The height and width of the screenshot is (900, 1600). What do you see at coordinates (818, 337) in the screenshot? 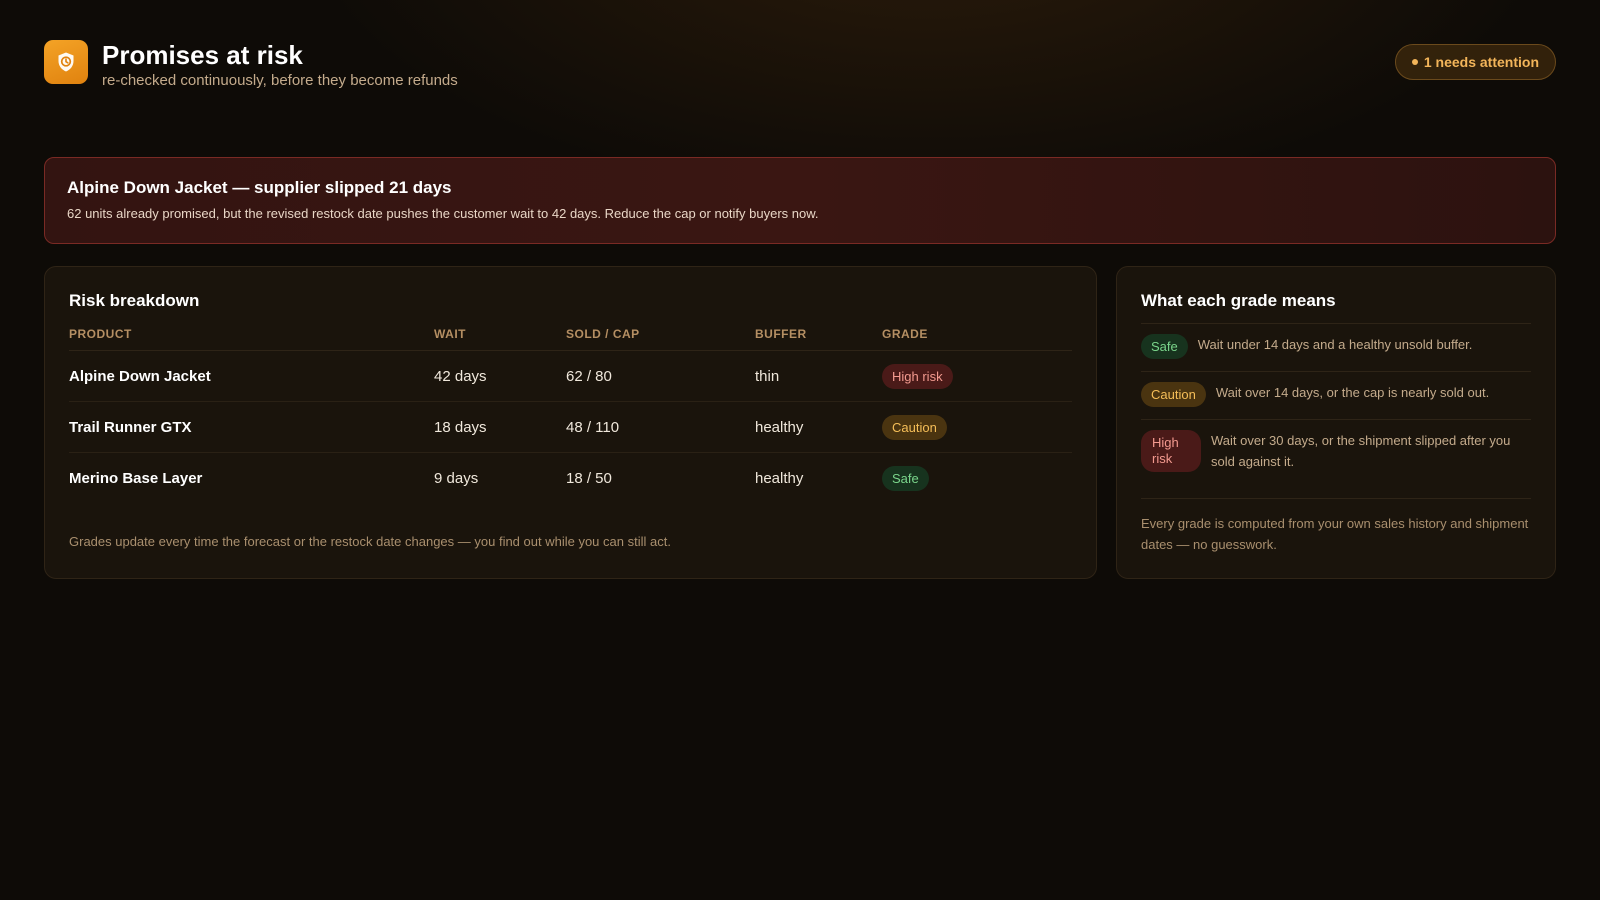
I see `column-header-buffer: BUFFER` at bounding box center [818, 337].